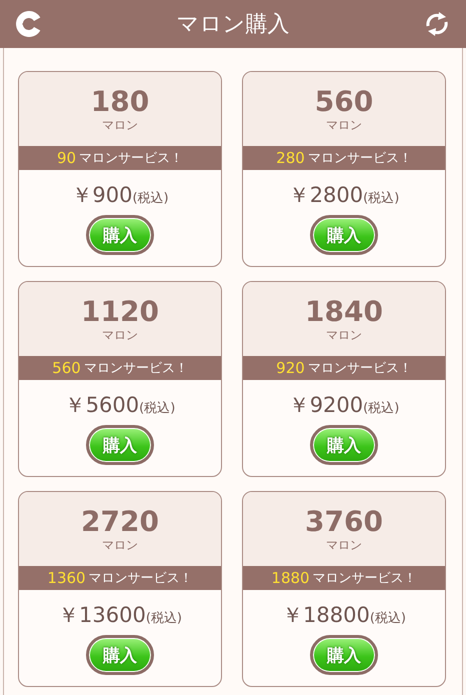 This screenshot has width=466, height=695. Describe the element at coordinates (290, 368) in the screenshot. I see `bonus-amount: 920` at that location.